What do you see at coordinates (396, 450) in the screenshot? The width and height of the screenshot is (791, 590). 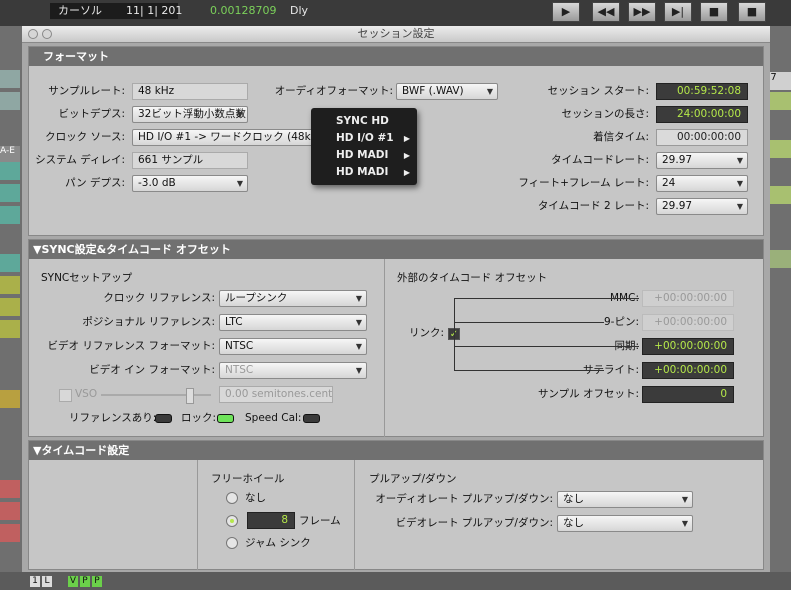 I see `timecode-header: ▼タイムコード設定` at bounding box center [396, 450].